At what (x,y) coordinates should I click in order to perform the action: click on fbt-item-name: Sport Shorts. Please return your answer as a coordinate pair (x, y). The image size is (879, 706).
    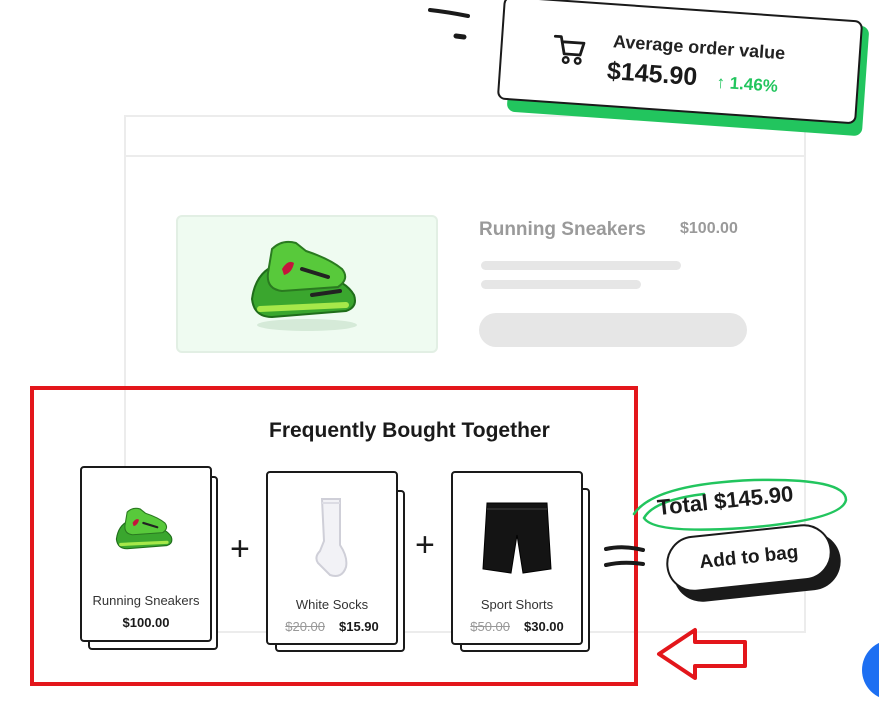
    Looking at the image, I should click on (517, 604).